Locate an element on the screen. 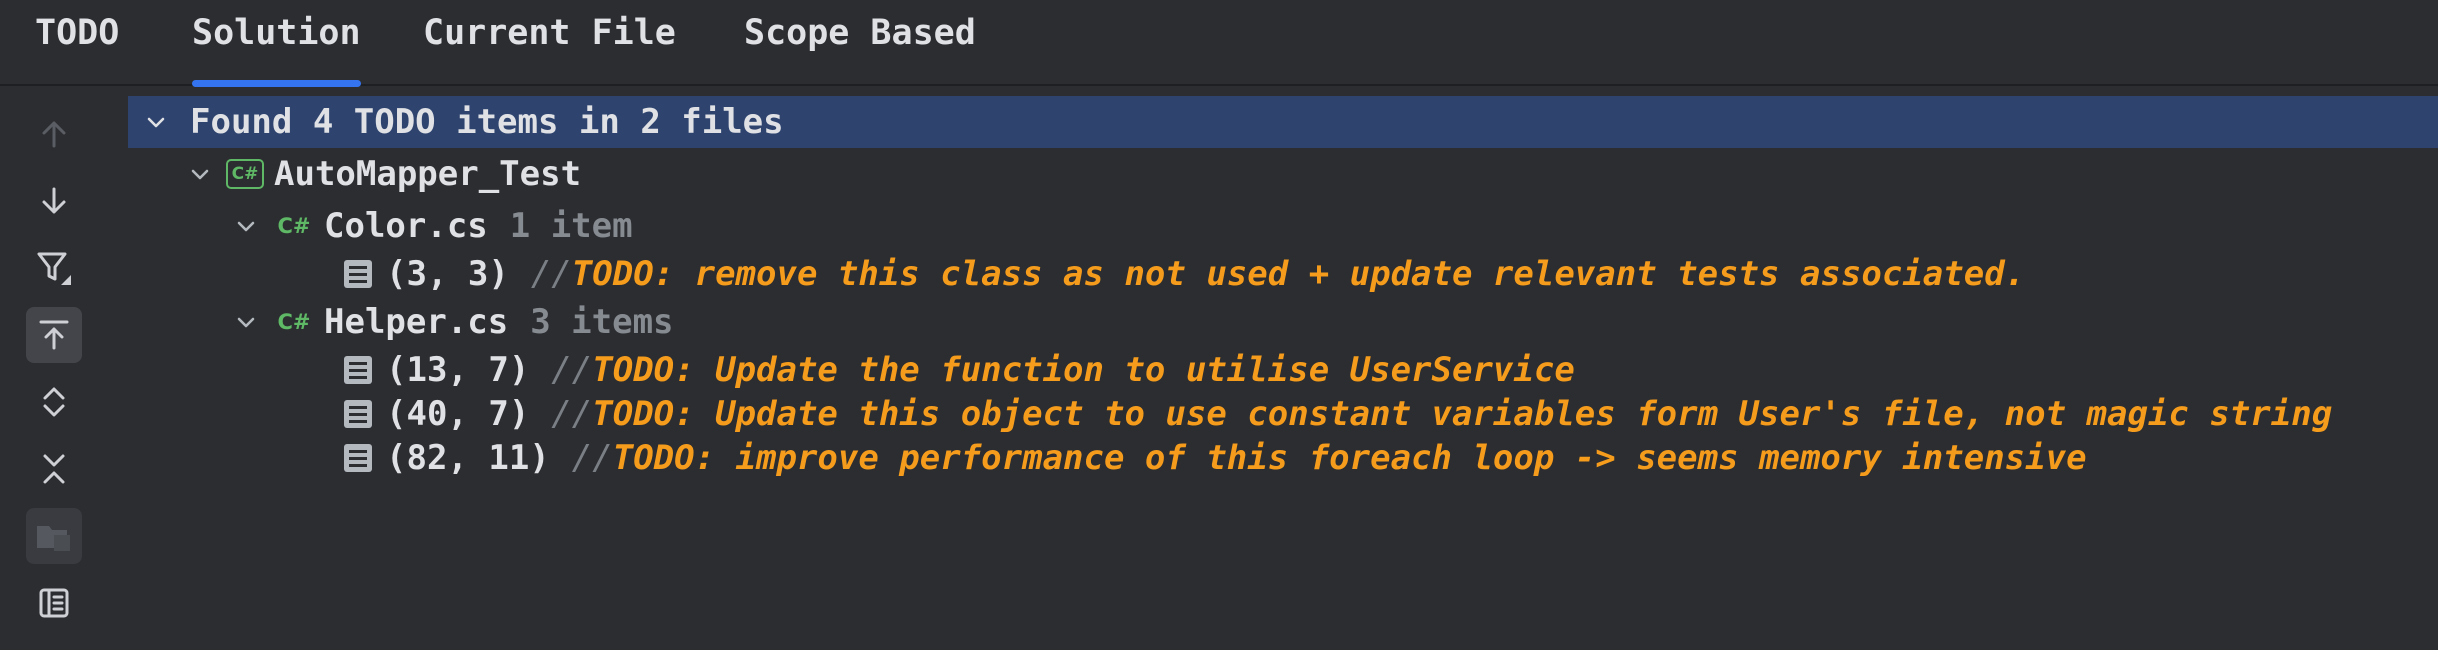 The image size is (2438, 650). autoscroll-icon is located at coordinates (54, 335).